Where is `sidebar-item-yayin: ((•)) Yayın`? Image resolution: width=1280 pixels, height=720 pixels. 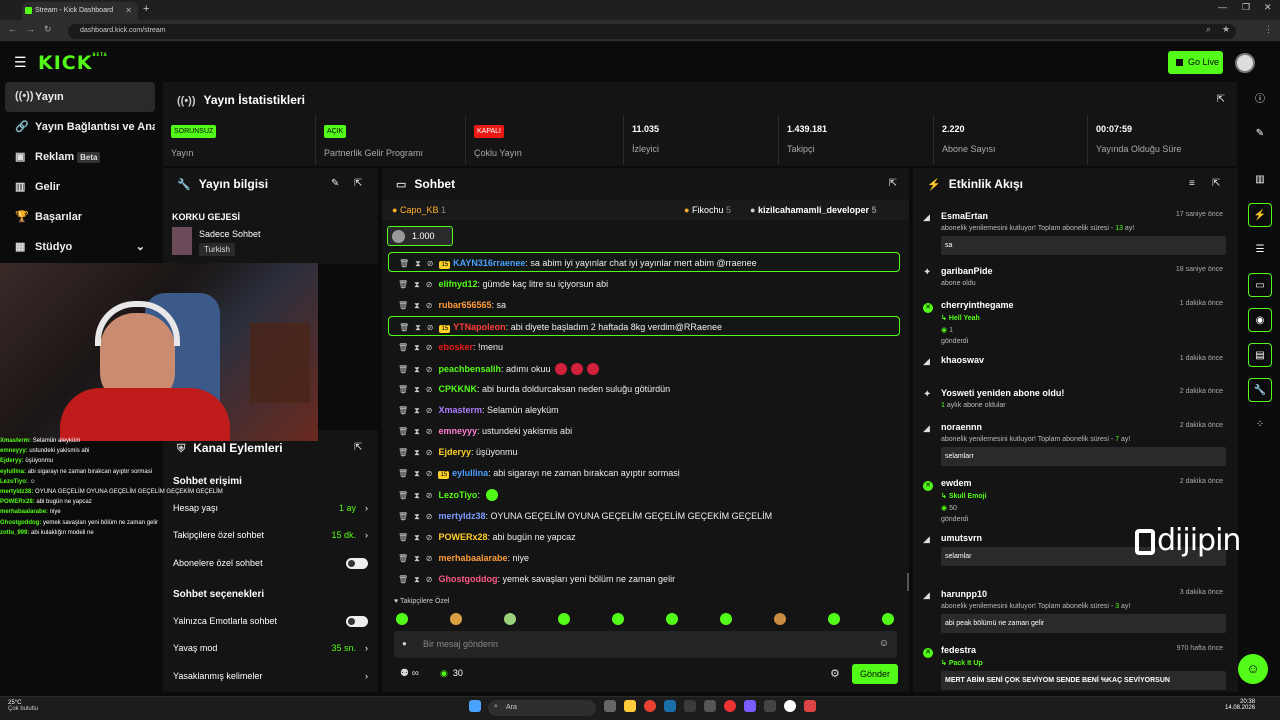
sidebar-item-yayin: ((•)) Yayın is located at coordinates (80, 97).